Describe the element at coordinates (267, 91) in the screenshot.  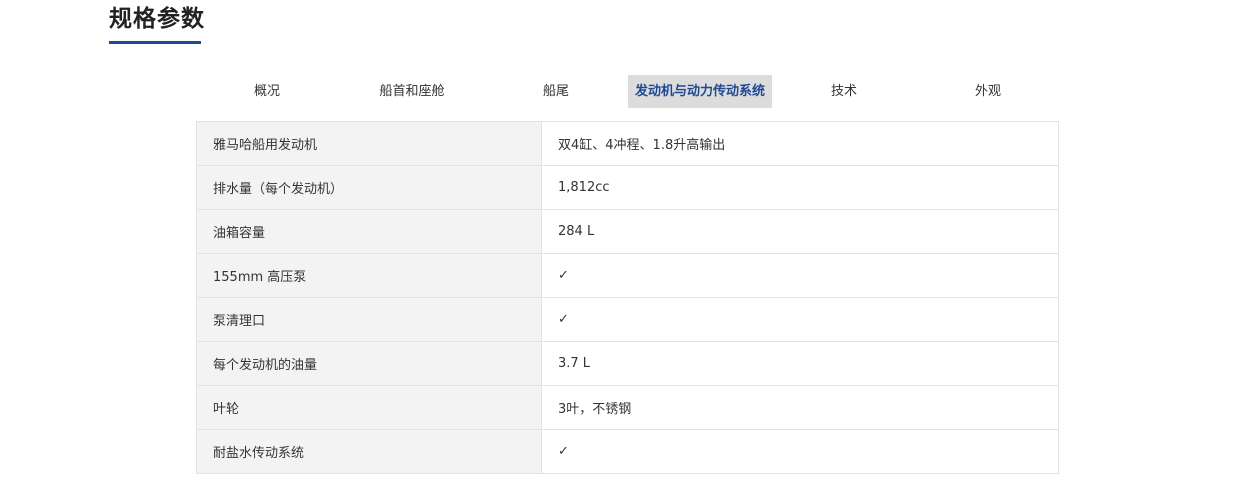
I see `tab-overview: 概况` at that location.